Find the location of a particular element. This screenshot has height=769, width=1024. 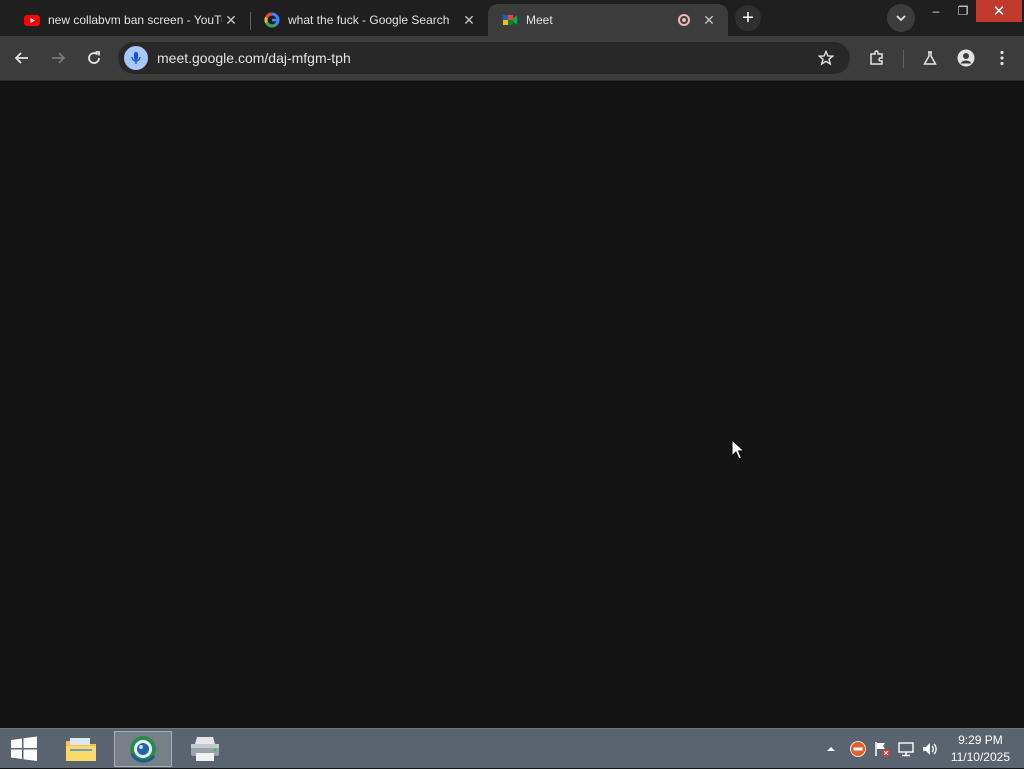

address-bar: meet.google.com/daj-mfgm-tph is located at coordinates (484, 58).